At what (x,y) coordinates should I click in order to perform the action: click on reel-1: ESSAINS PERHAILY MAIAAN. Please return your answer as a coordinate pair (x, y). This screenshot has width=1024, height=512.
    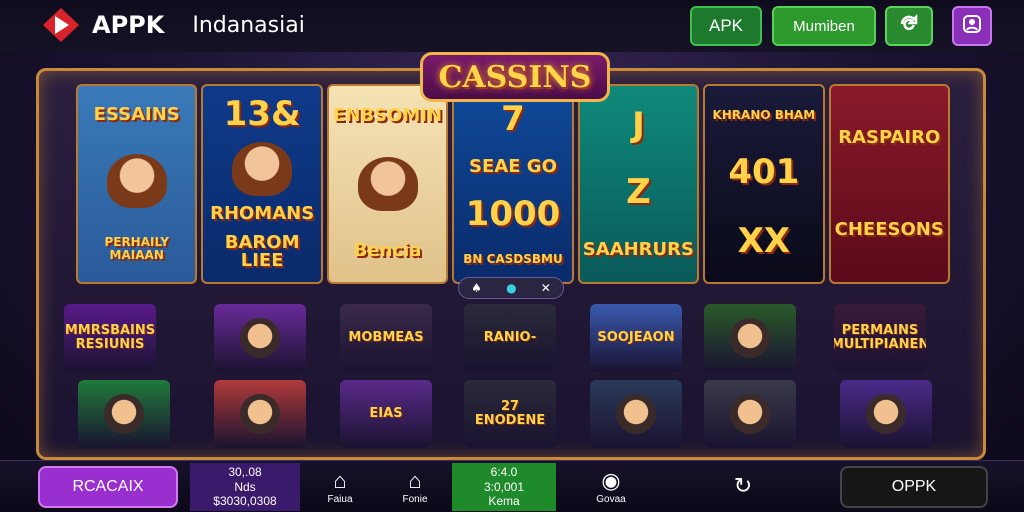
    Looking at the image, I should click on (137, 184).